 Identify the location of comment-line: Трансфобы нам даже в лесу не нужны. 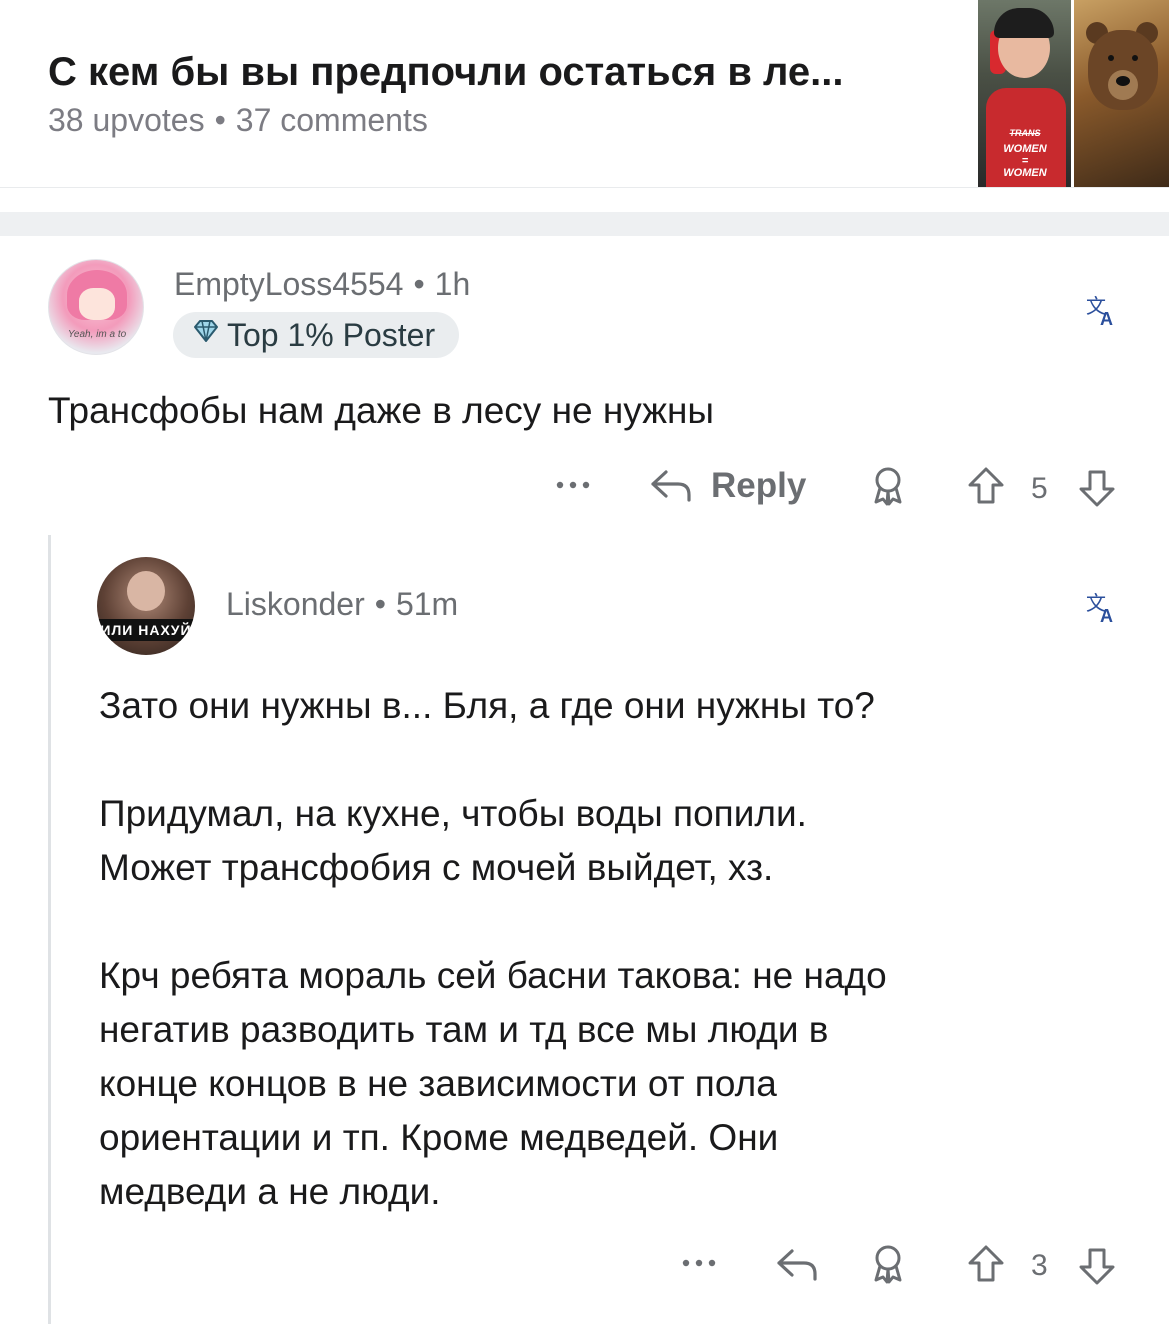
(381, 410).